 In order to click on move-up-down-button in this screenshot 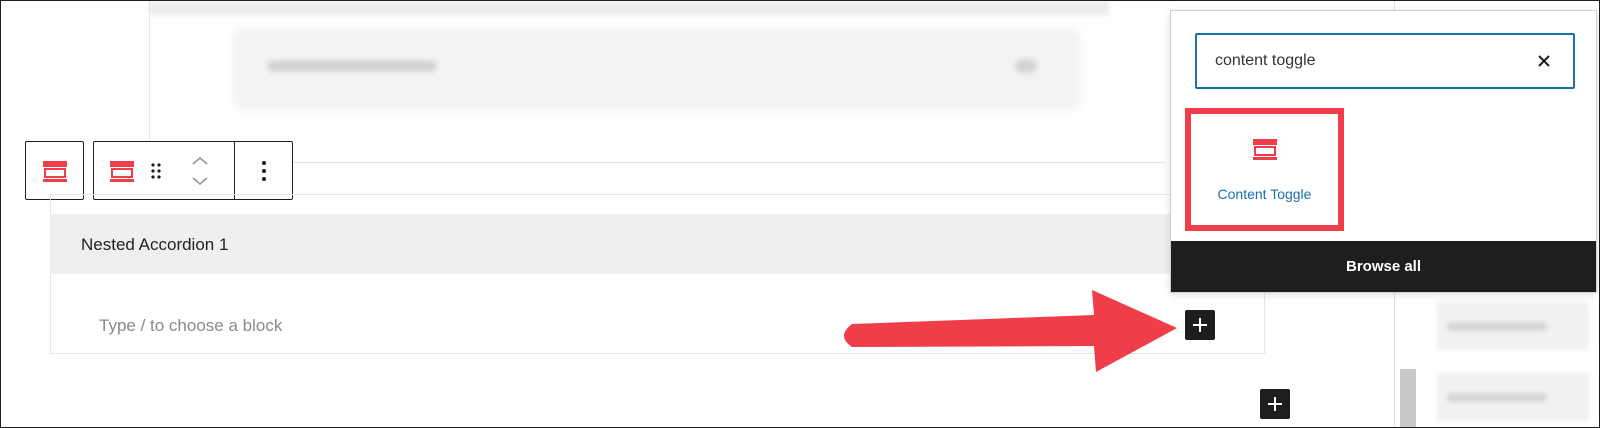, I will do `click(200, 170)`.